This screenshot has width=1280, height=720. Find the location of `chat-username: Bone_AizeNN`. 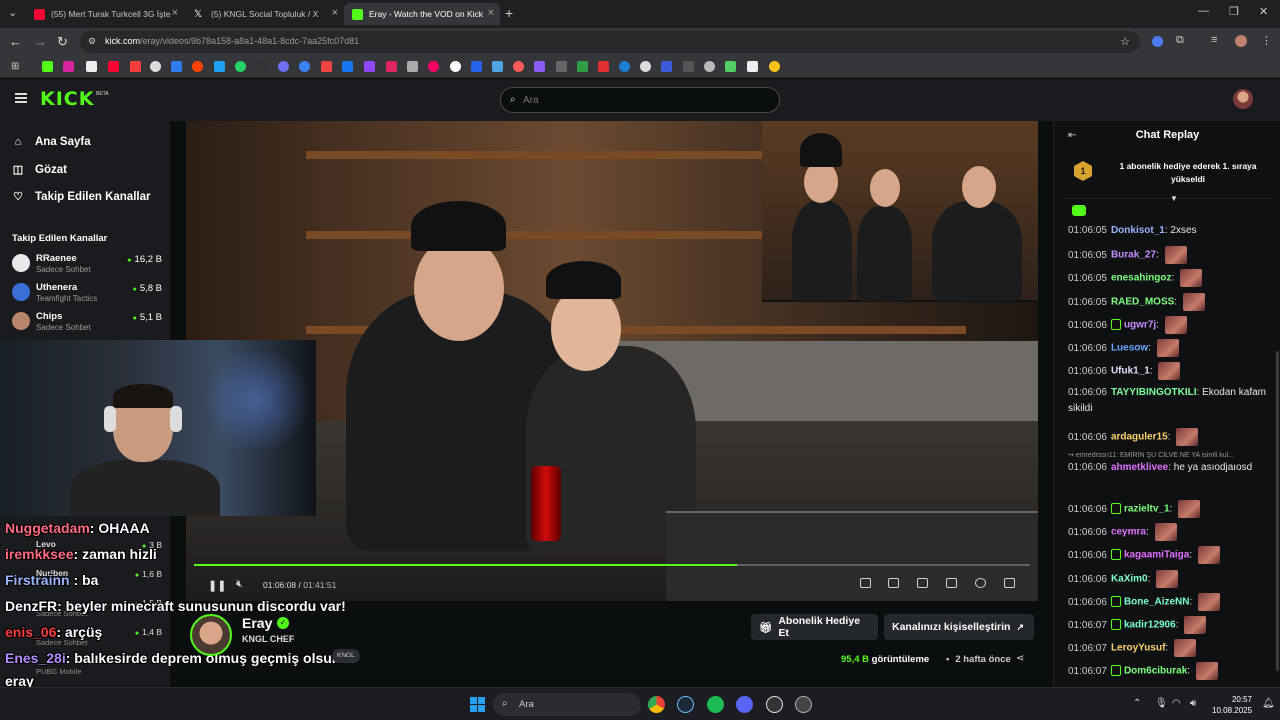

chat-username: Bone_AizeNN is located at coordinates (1157, 602).